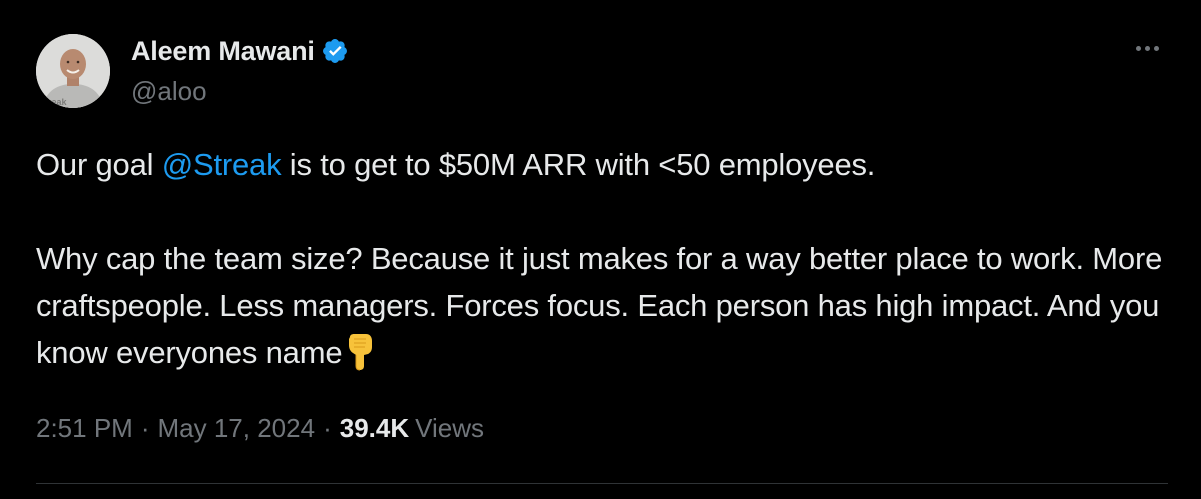  What do you see at coordinates (1147, 48) in the screenshot?
I see `more-dots-icon` at bounding box center [1147, 48].